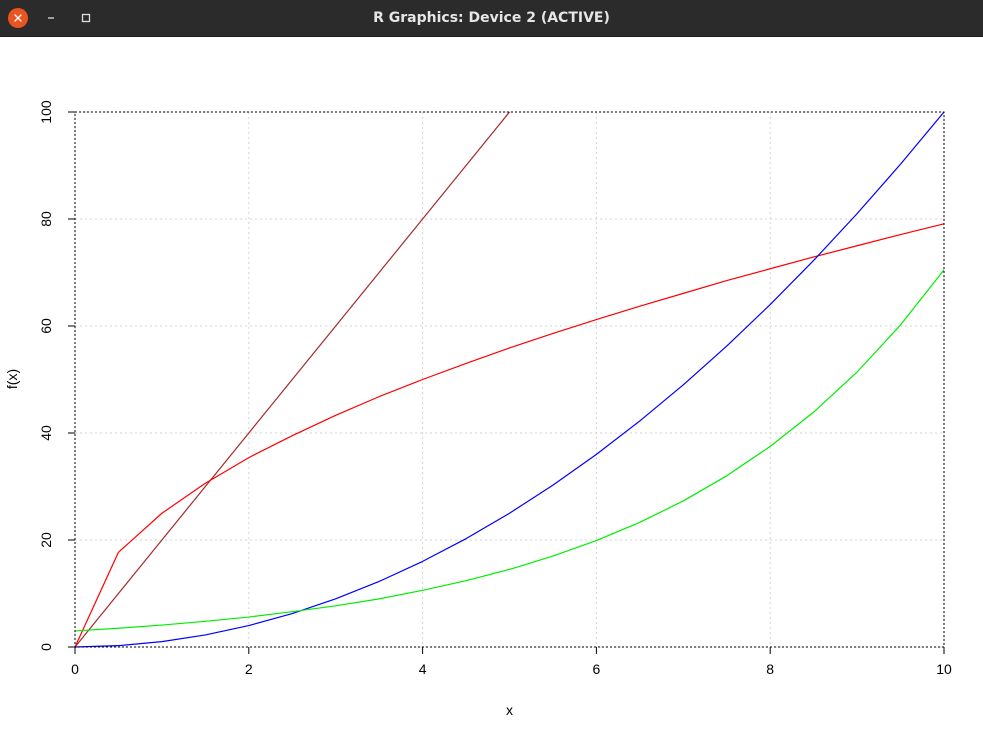 The width and height of the screenshot is (983, 739). I want to click on y-tick-label: 40, so click(46, 433).